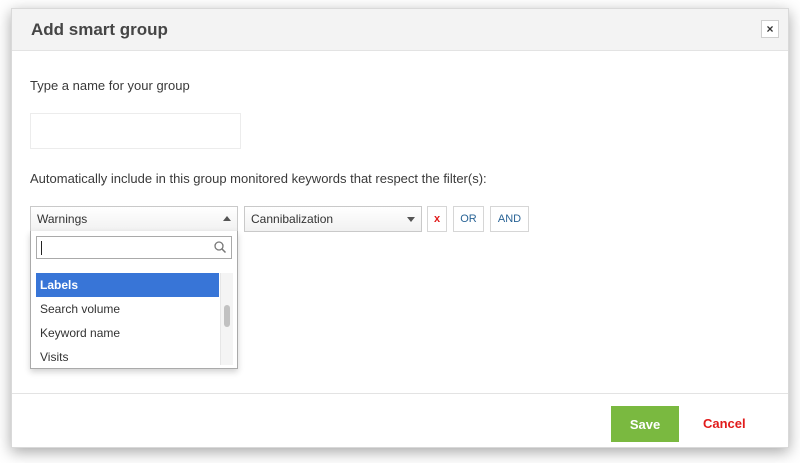 Image resolution: width=800 pixels, height=463 pixels. I want to click on dropdown-list: Labels Search volume Keyword name Visits, so click(127, 321).